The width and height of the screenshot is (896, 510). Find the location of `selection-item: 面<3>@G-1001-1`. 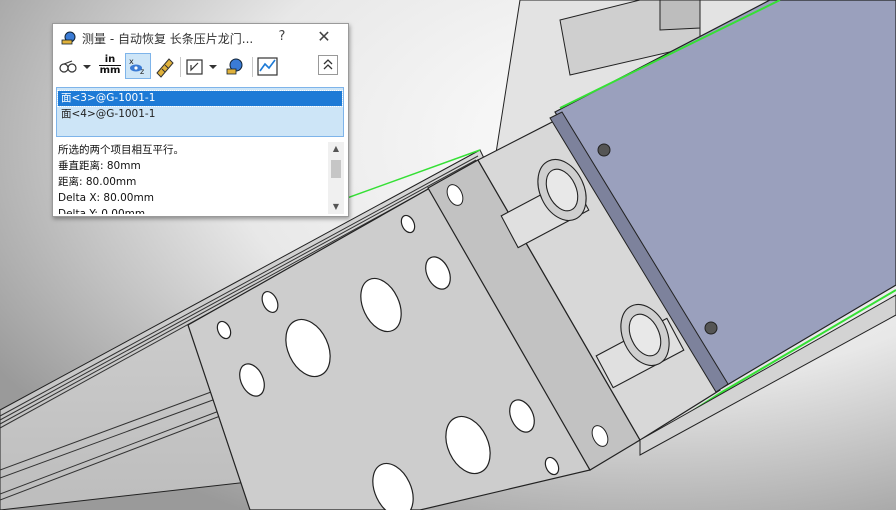

selection-item: 面<3>@G-1001-1 is located at coordinates (200, 98).